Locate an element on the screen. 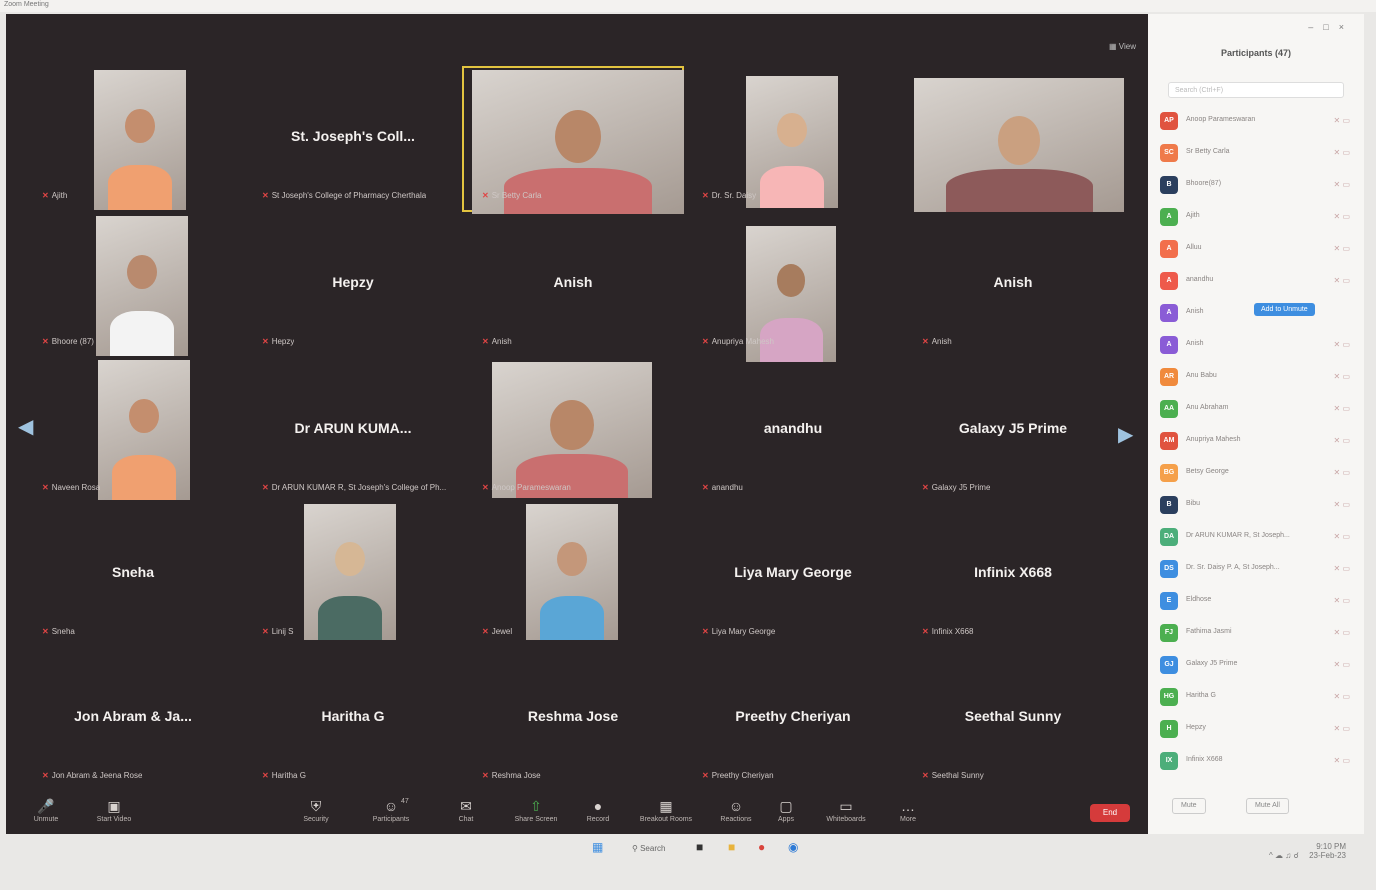 The width and height of the screenshot is (1376, 890). tray-icons: ^ ☁ ♫ ☌ is located at coordinates (1284, 855).